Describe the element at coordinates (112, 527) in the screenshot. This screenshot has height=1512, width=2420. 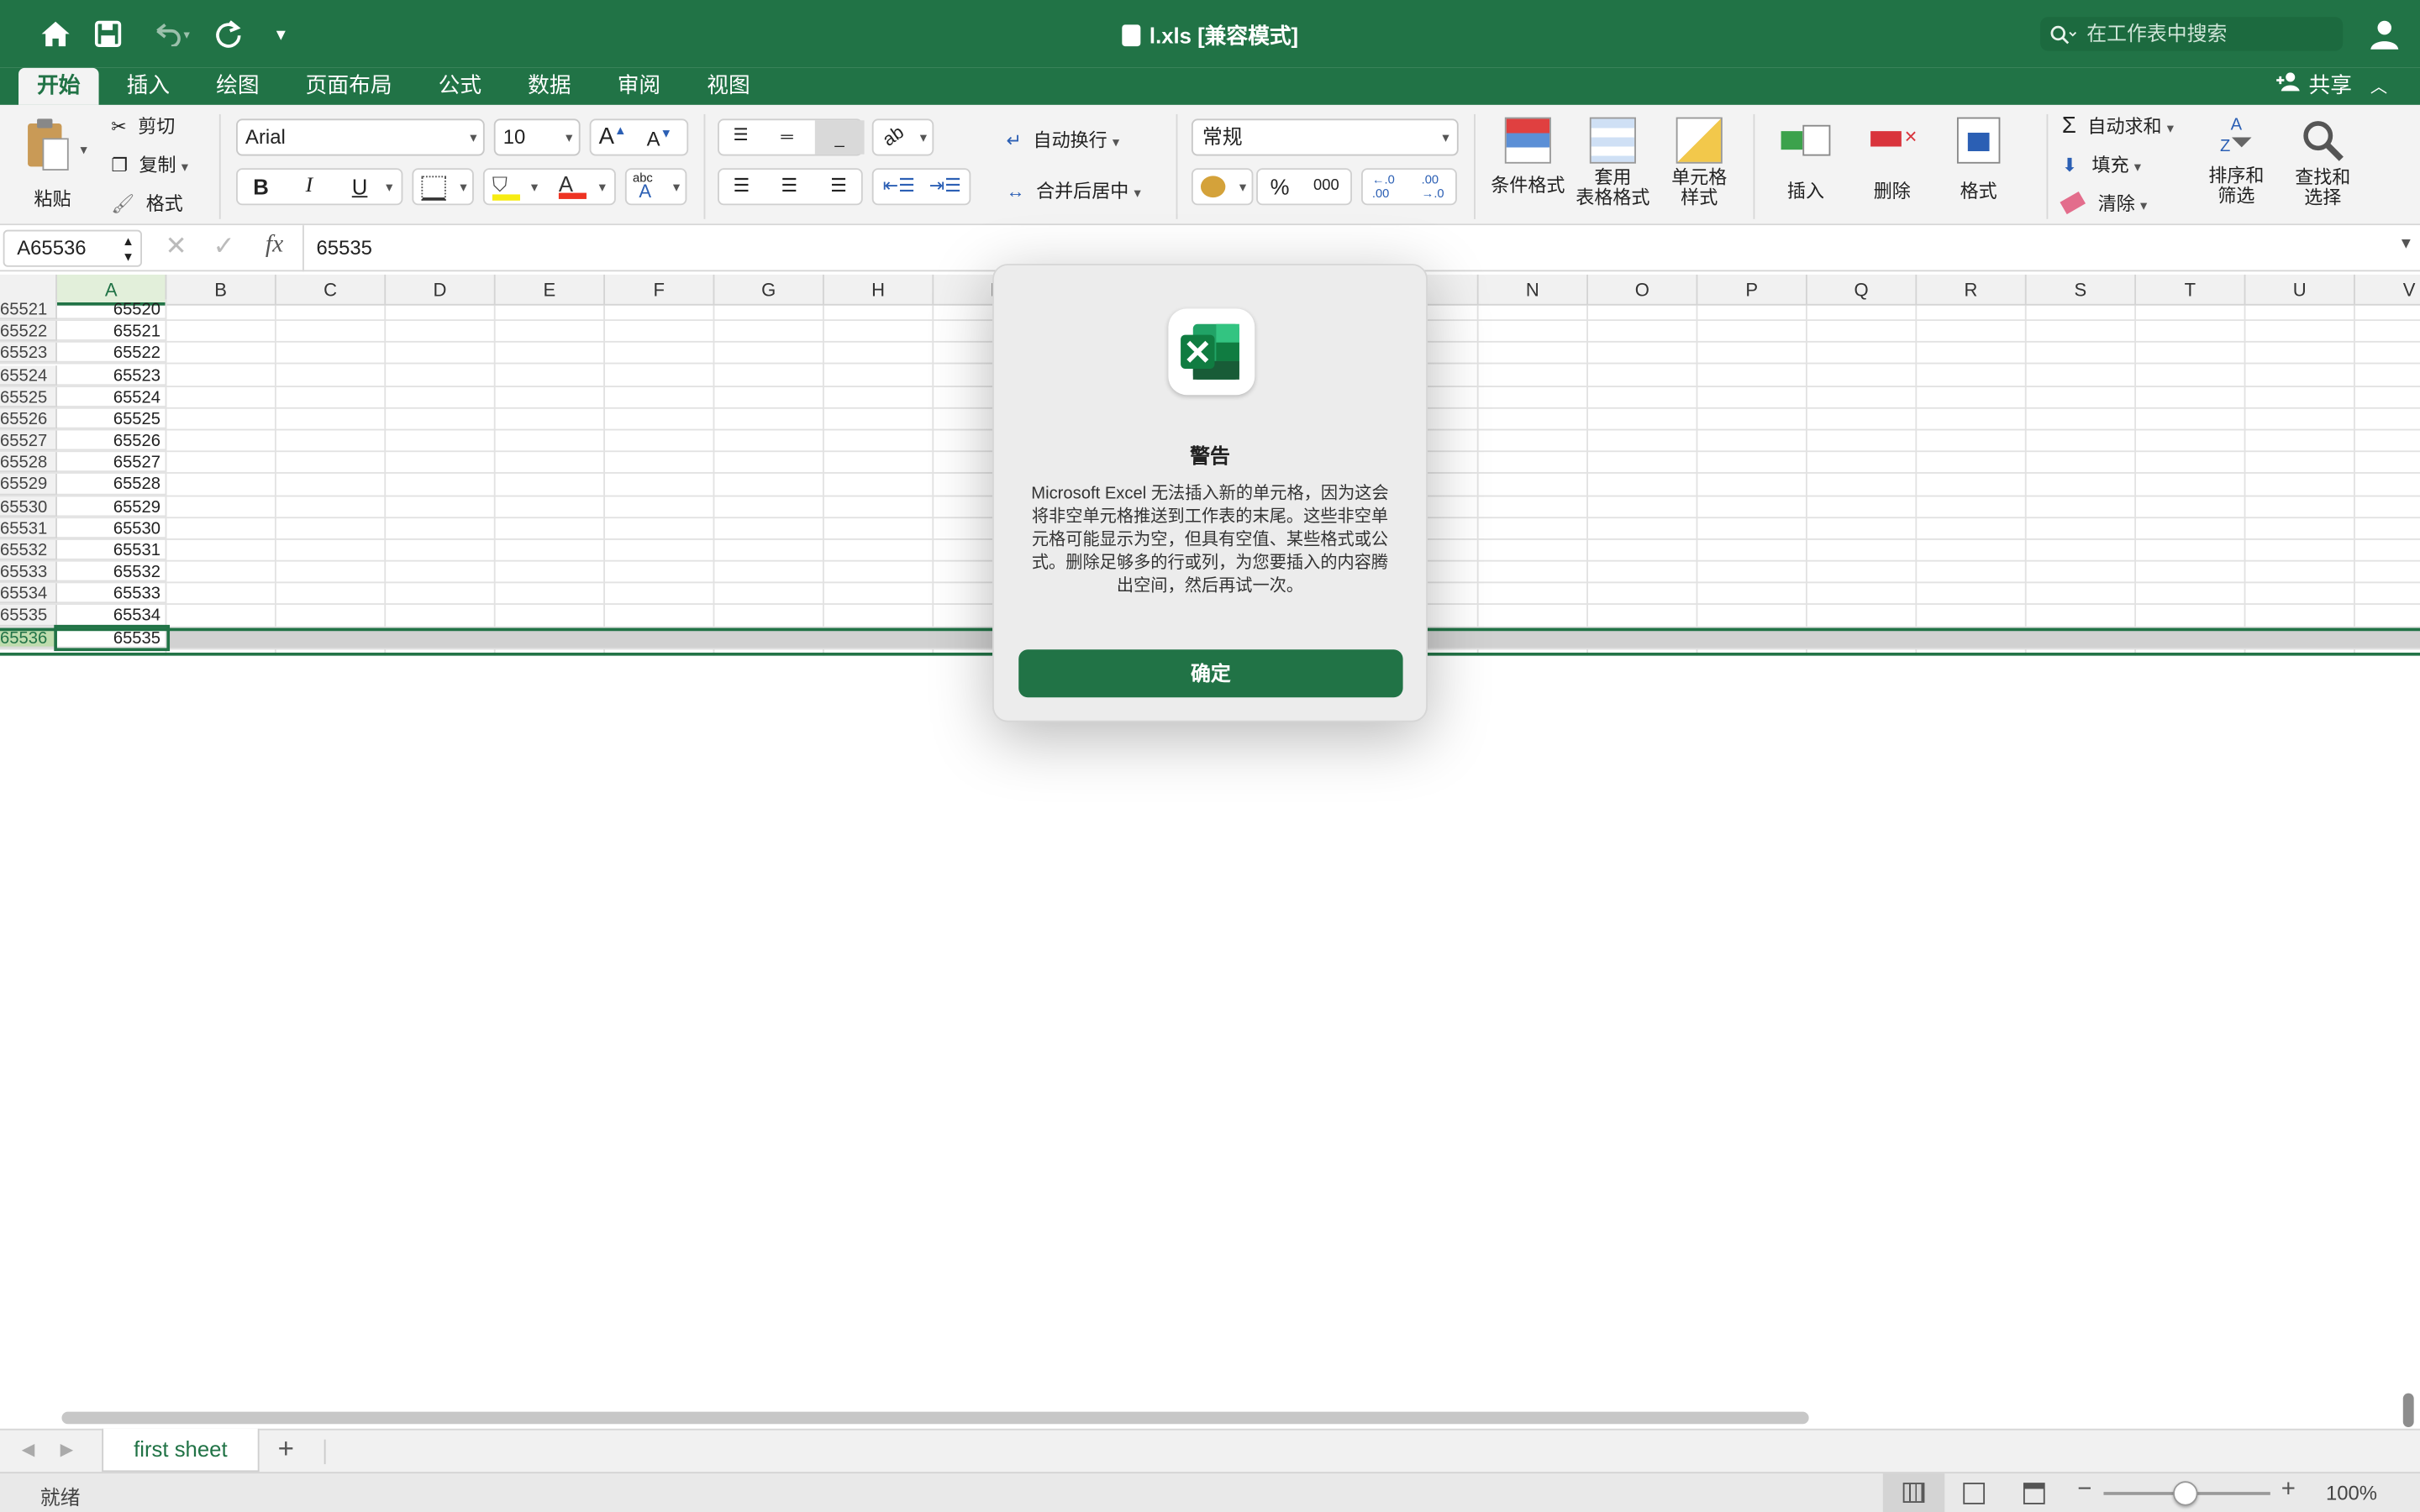
I see `cell-a: 65530` at that location.